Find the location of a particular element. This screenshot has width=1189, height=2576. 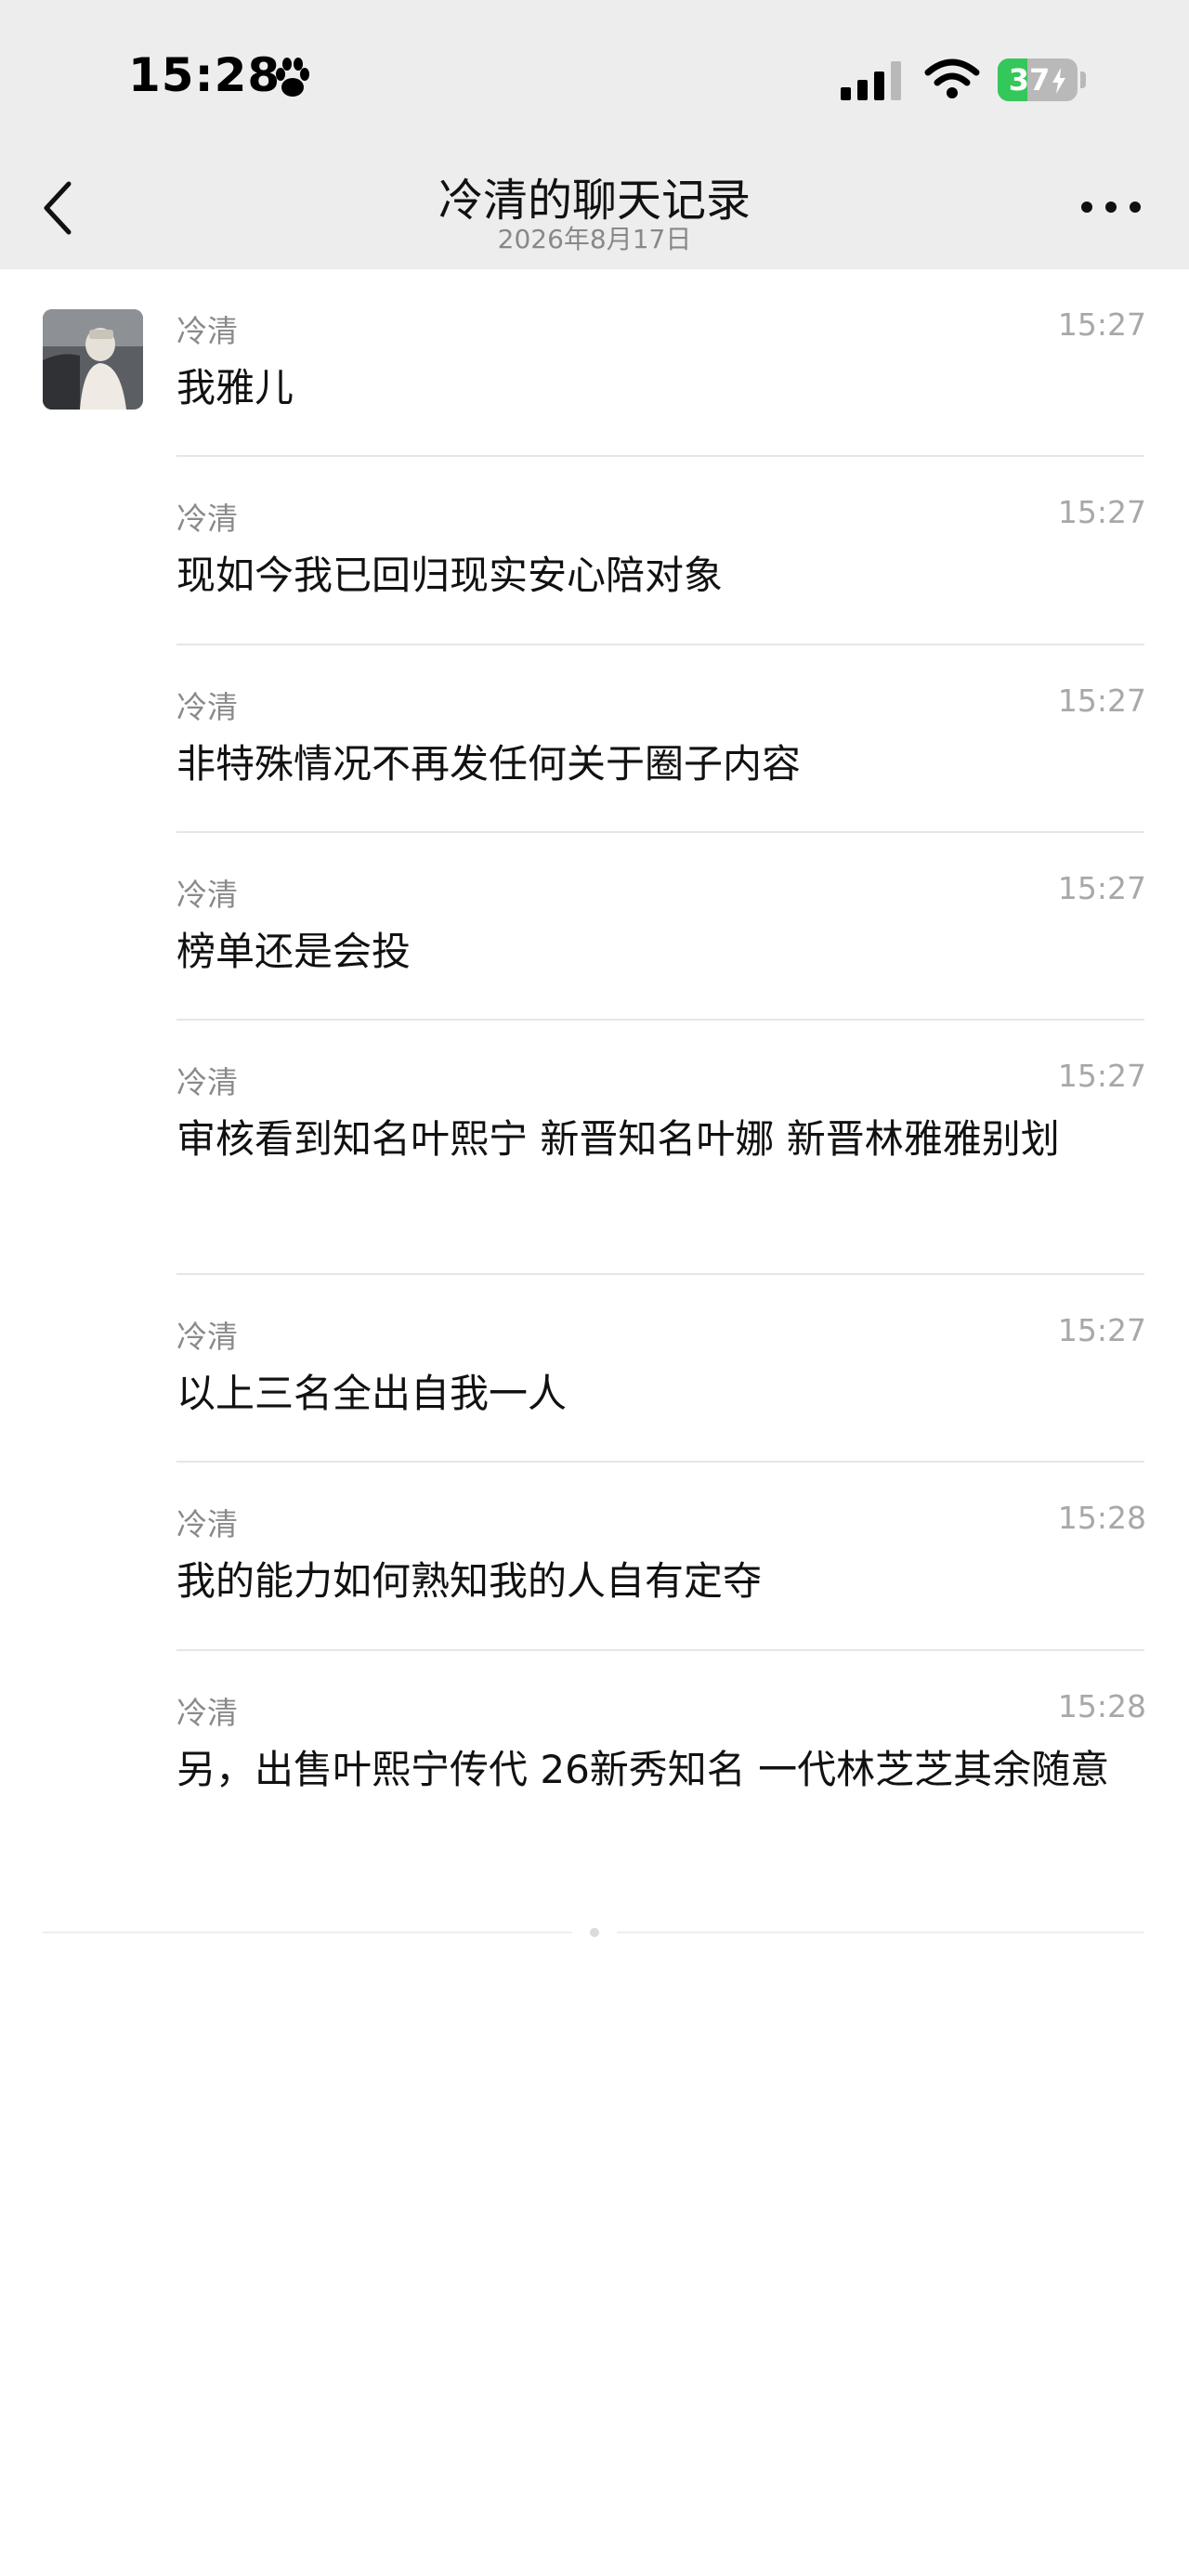

battery-indicator: 37 is located at coordinates (1042, 80).